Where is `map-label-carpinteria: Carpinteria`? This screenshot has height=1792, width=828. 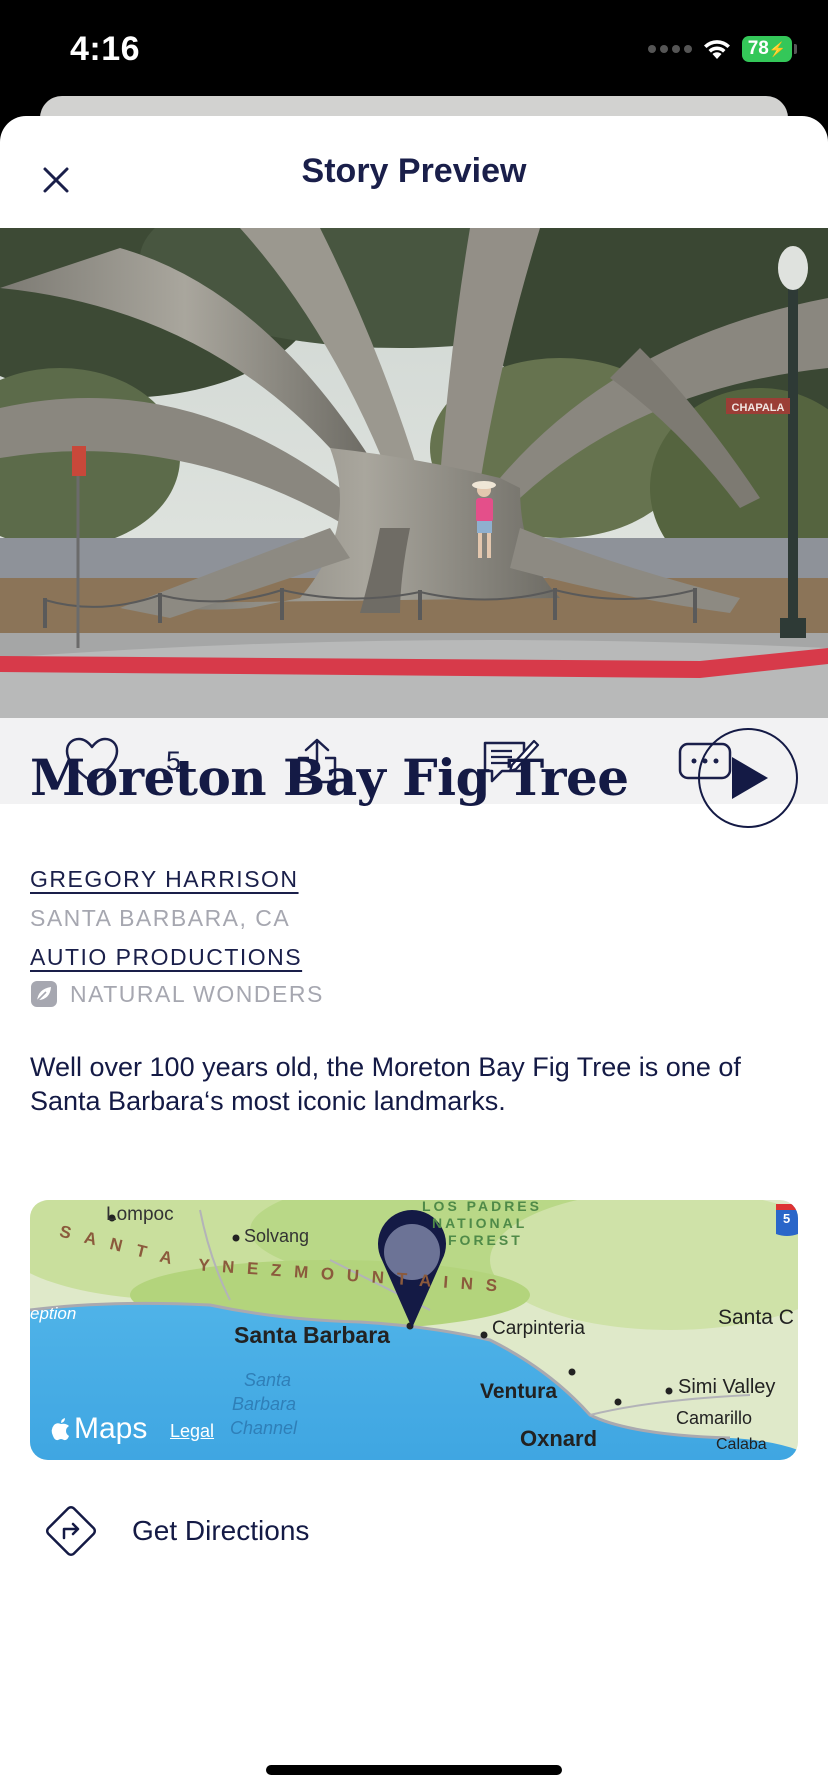
map-label-carpinteria: Carpinteria is located at coordinates (538, 1328).